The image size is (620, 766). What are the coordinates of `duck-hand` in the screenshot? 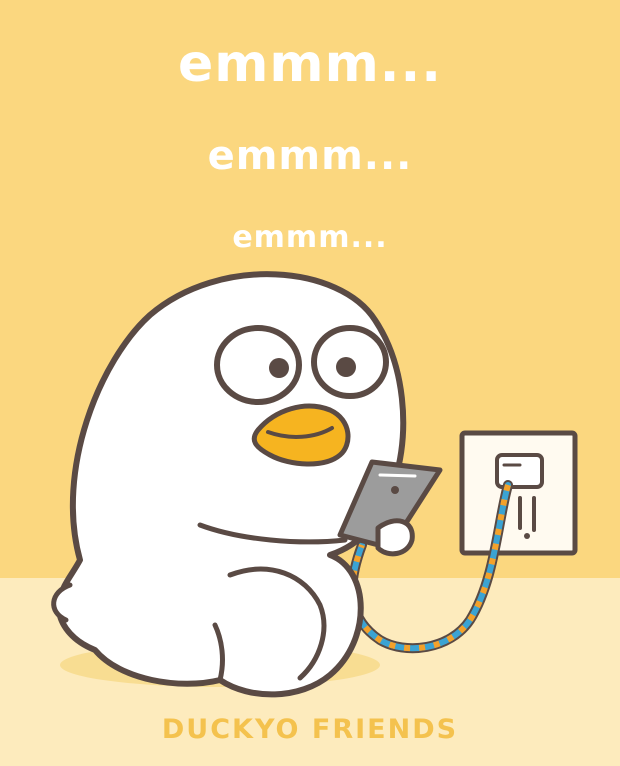 It's located at (395, 537).